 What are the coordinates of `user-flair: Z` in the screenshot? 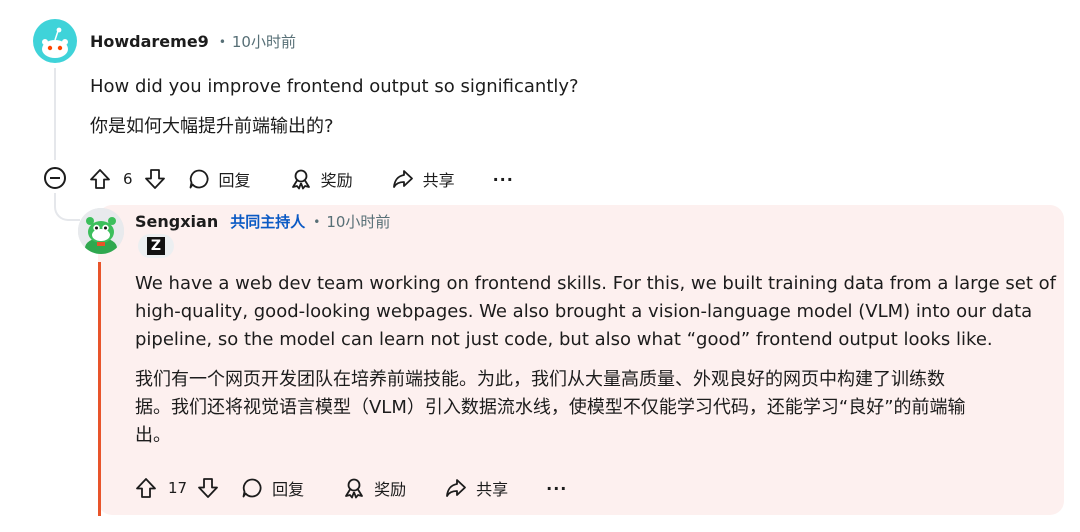 It's located at (156, 246).